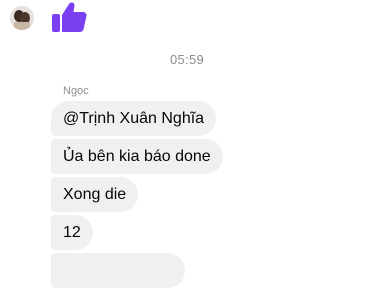 Image resolution: width=374 pixels, height=288 pixels. I want to click on sender-name: Ngọc, so click(76, 91).